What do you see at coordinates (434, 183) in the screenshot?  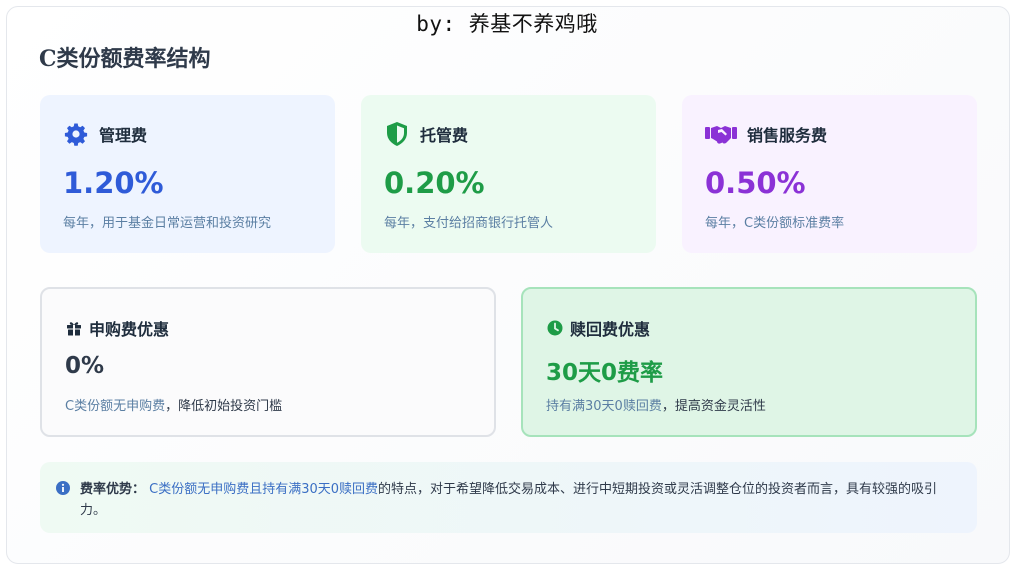 I see `custody-fee-value: 0.20%` at bounding box center [434, 183].